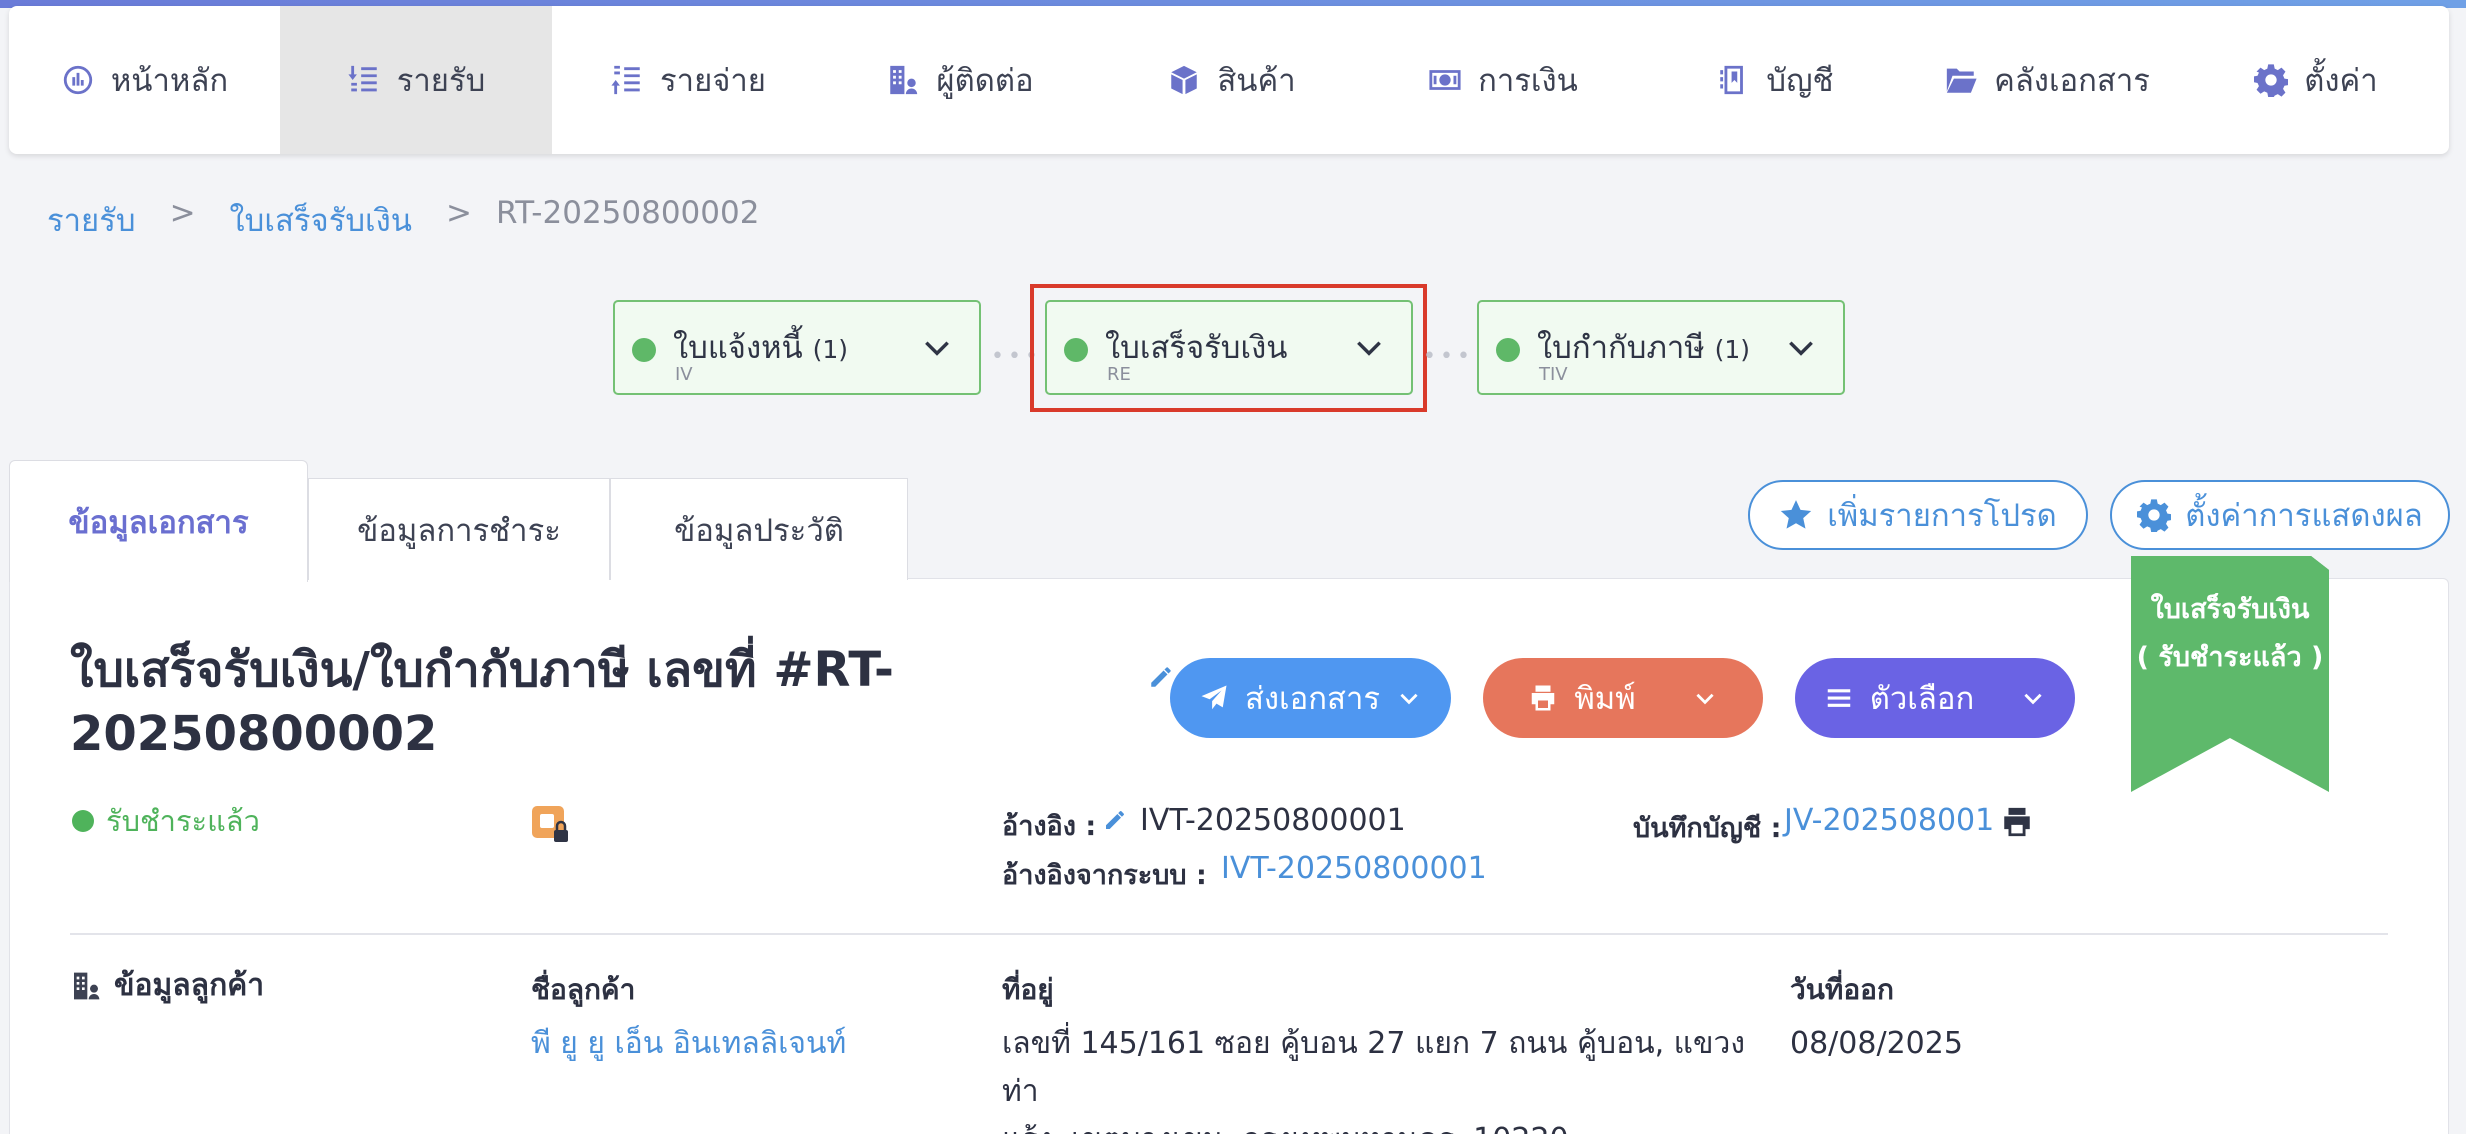 The width and height of the screenshot is (2466, 1134). What do you see at coordinates (713, 81) in the screenshot?
I see `nav-label: รายจ่าย` at bounding box center [713, 81].